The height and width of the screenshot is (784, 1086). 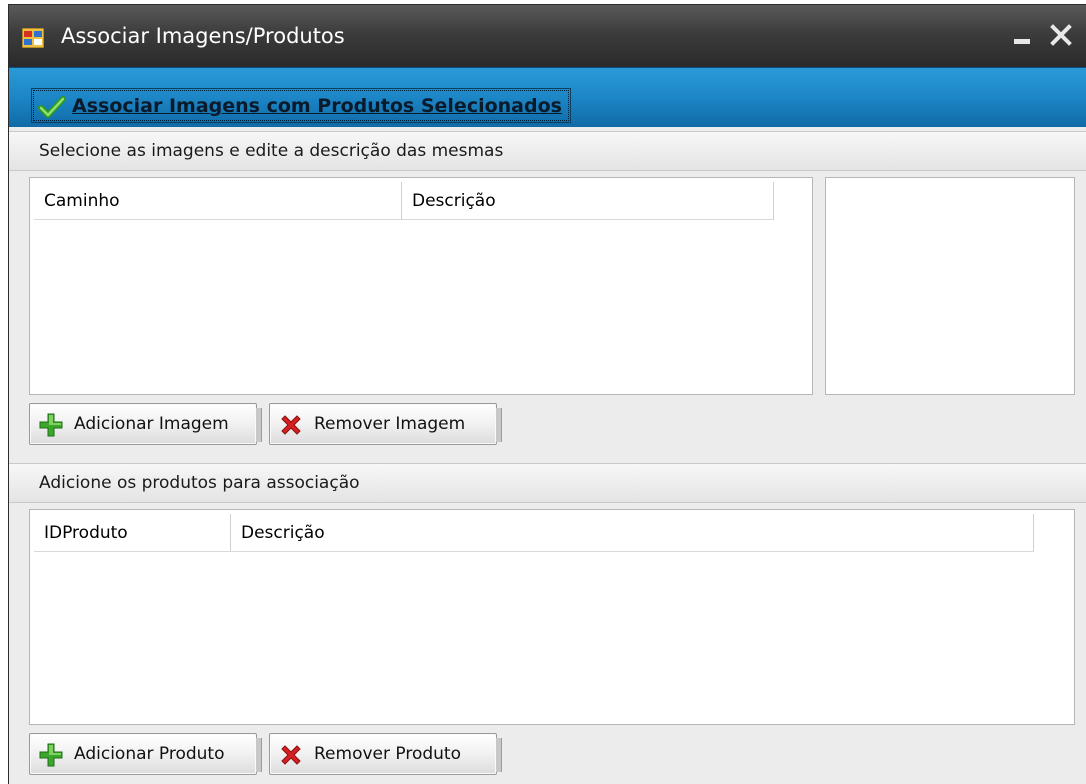 What do you see at coordinates (199, 483) in the screenshot?
I see `products-section-title: Adicione os produtos para associação` at bounding box center [199, 483].